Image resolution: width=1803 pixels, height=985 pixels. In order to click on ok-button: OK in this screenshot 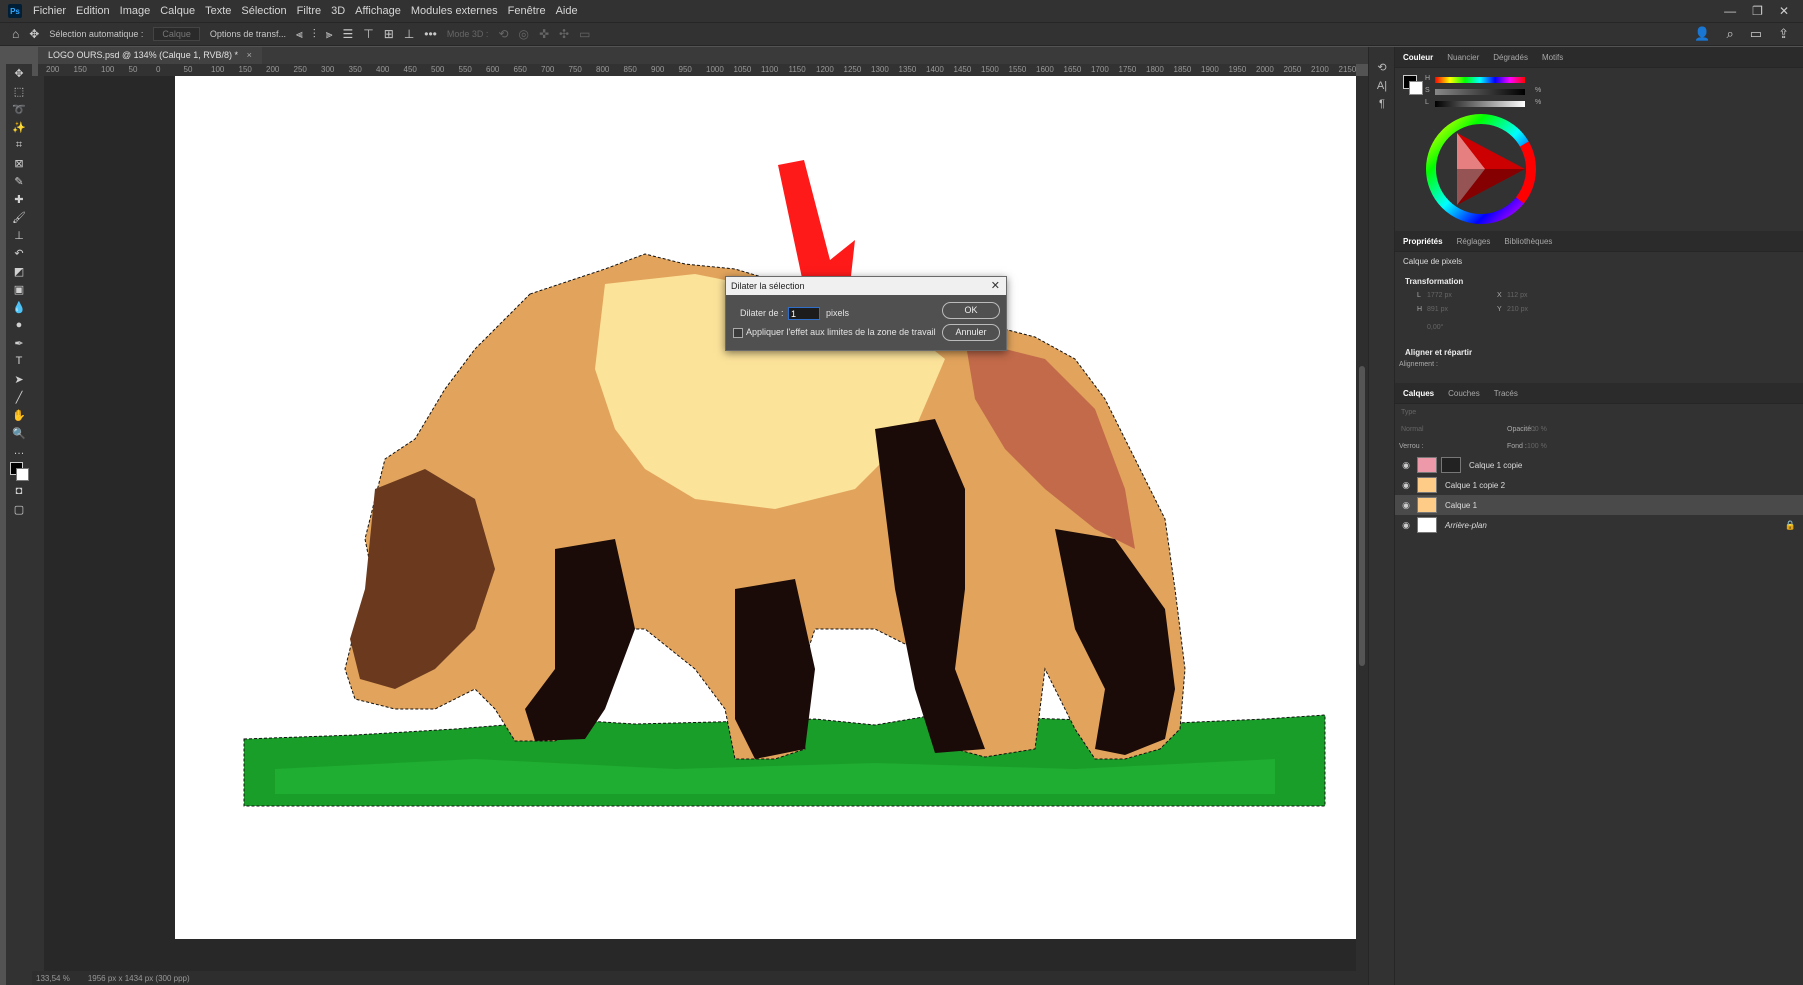, I will do `click(971, 310)`.